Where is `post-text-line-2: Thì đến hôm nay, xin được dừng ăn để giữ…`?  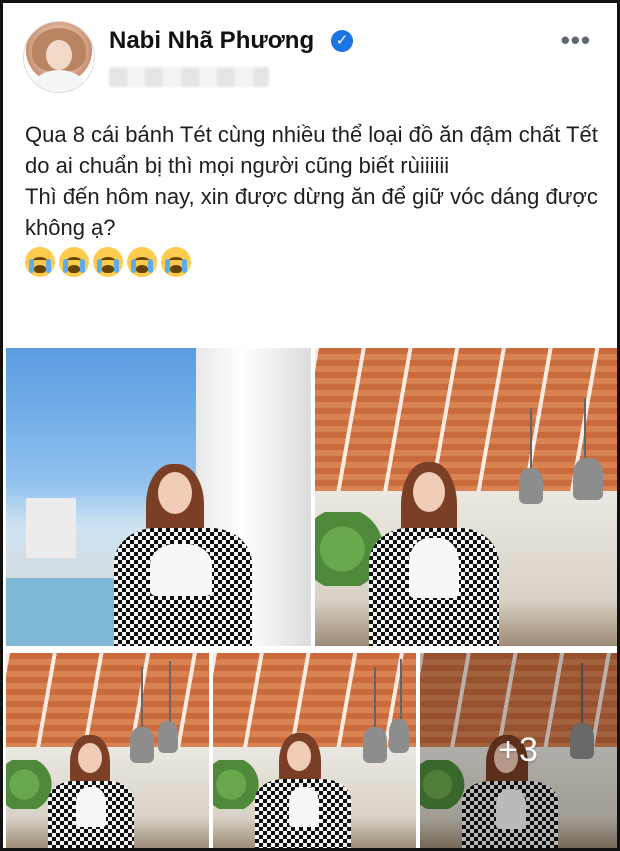 post-text-line-2: Thì đến hôm nay, xin được dừng ăn để giữ… is located at coordinates (311, 212).